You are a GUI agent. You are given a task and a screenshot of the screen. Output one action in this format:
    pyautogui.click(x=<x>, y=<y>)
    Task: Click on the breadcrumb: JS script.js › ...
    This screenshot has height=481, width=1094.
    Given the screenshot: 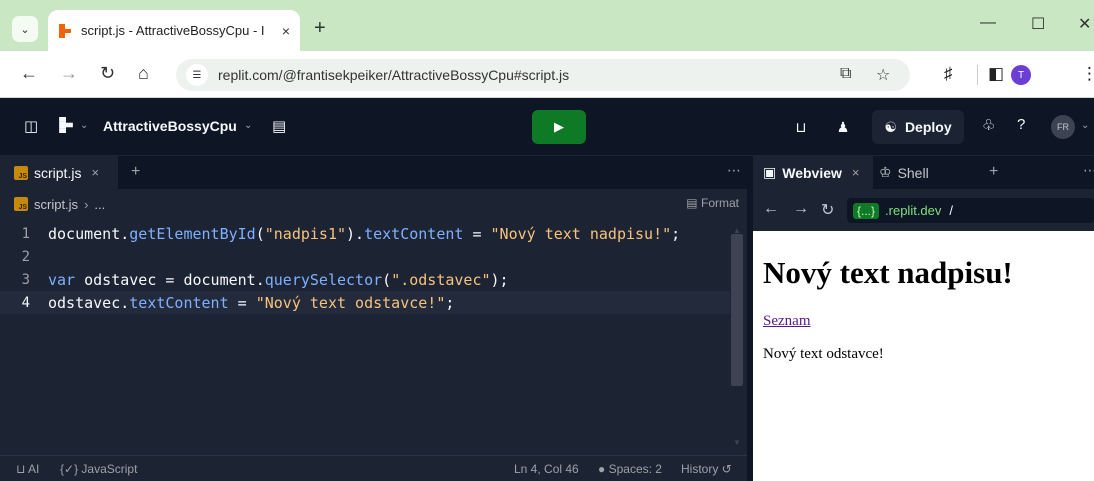 What is the action you would take?
    pyautogui.click(x=373, y=204)
    